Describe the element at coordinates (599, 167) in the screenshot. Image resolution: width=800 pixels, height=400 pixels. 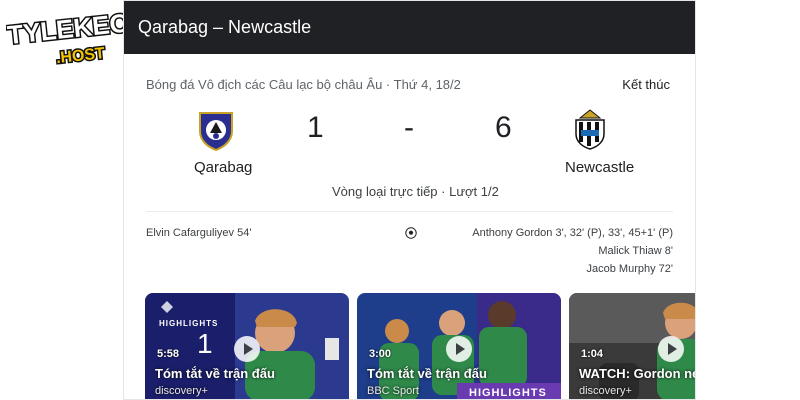
I see `away-team-name: Newcastle` at that location.